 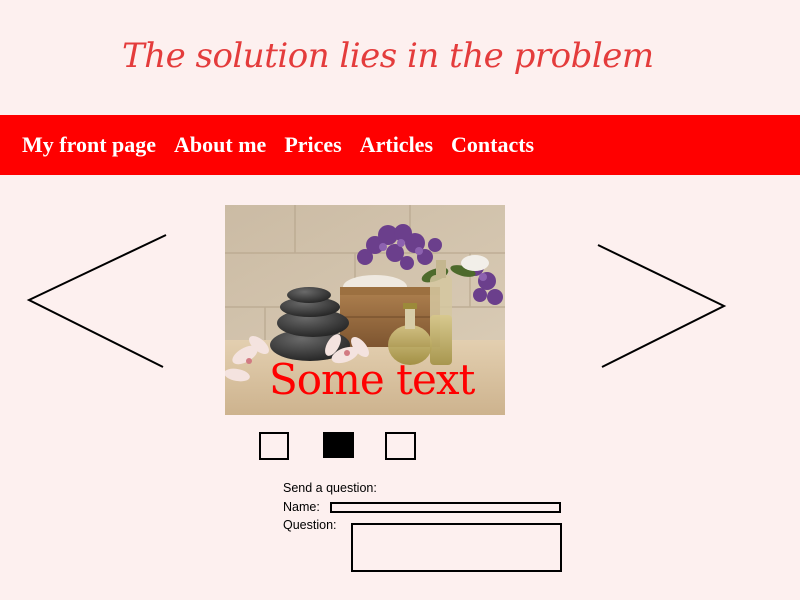 What do you see at coordinates (89, 145) in the screenshot?
I see `nav-item-front-page: My front page` at bounding box center [89, 145].